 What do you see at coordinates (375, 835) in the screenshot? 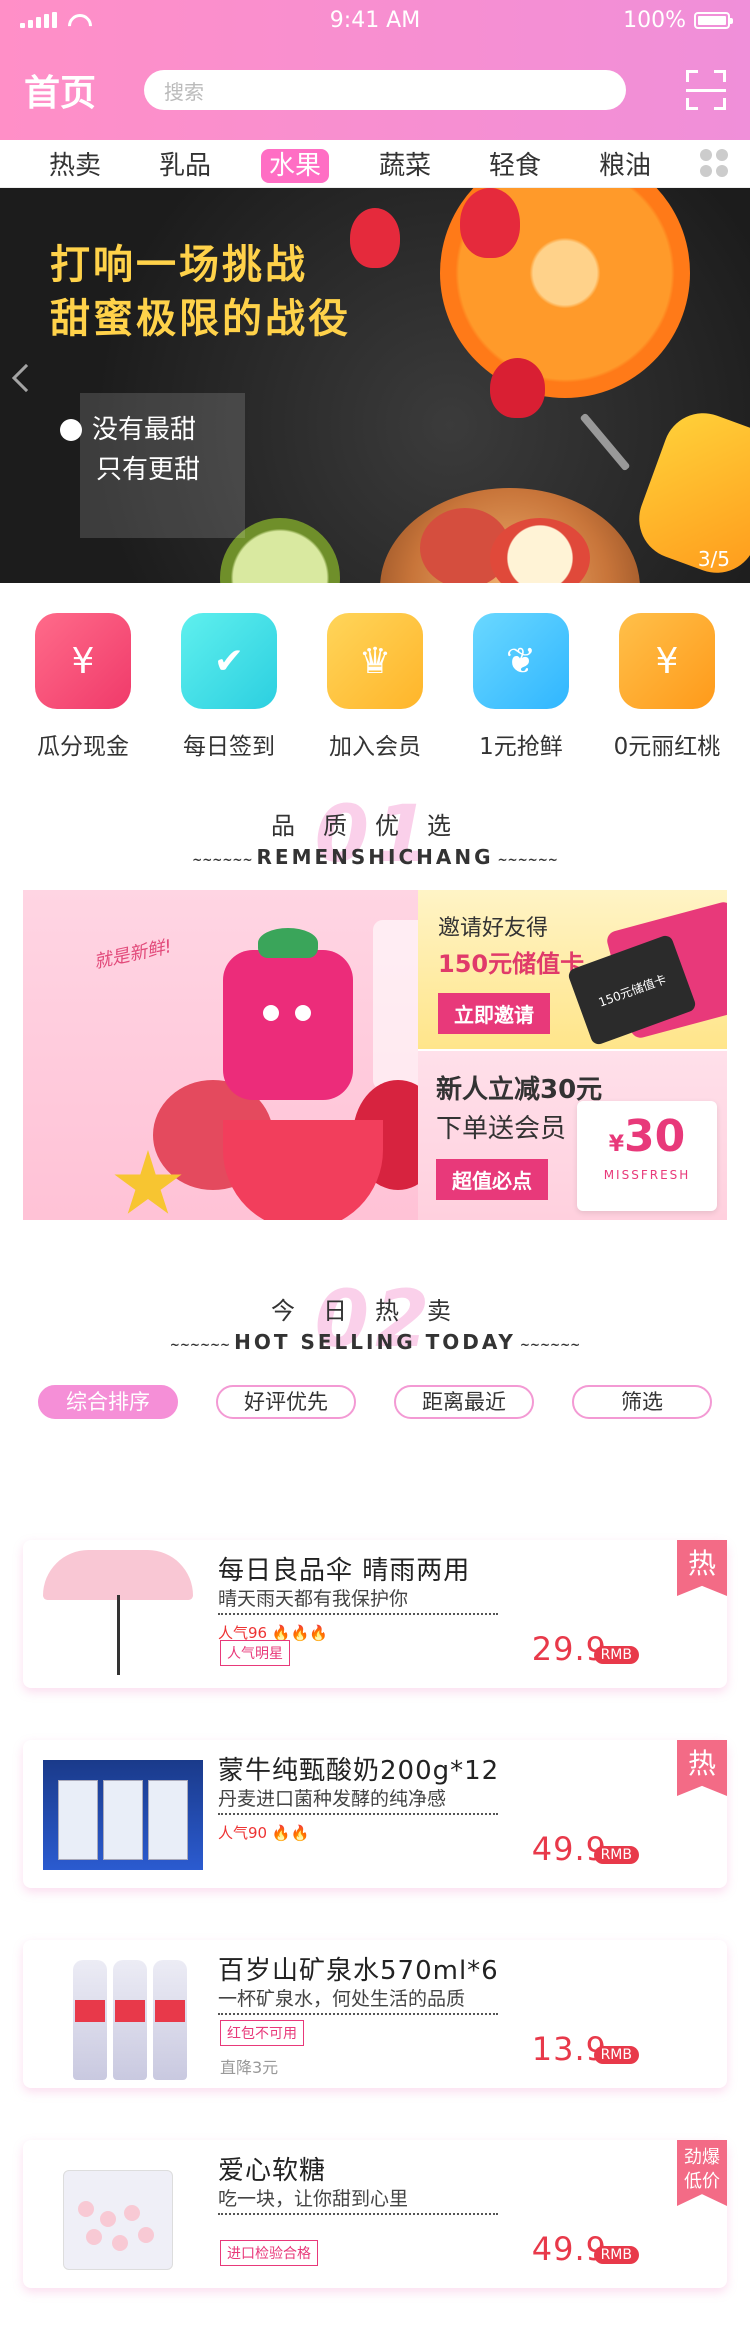
I see `section-quality-heading: 01 品质优选 REMENSHICHANG` at bounding box center [375, 835].